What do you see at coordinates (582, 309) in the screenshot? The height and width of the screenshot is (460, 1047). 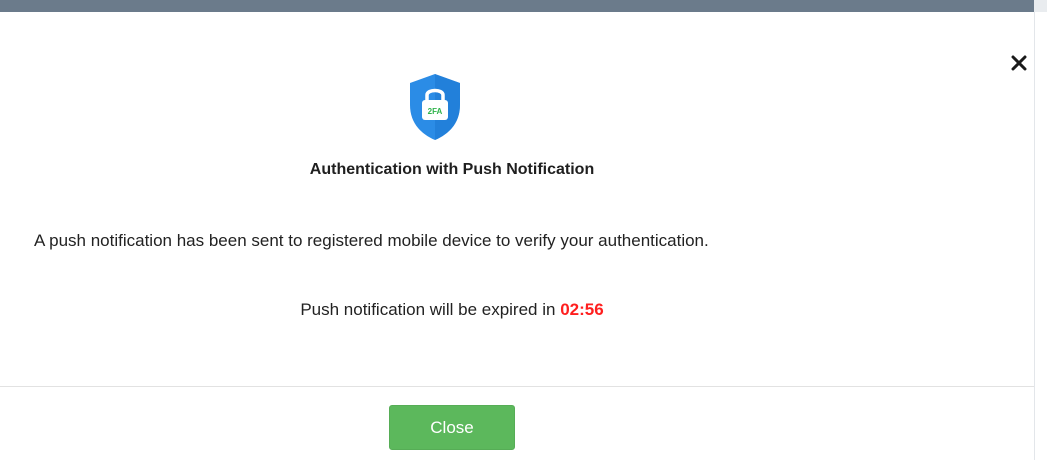 I see `countdown-timer: 02:56` at bounding box center [582, 309].